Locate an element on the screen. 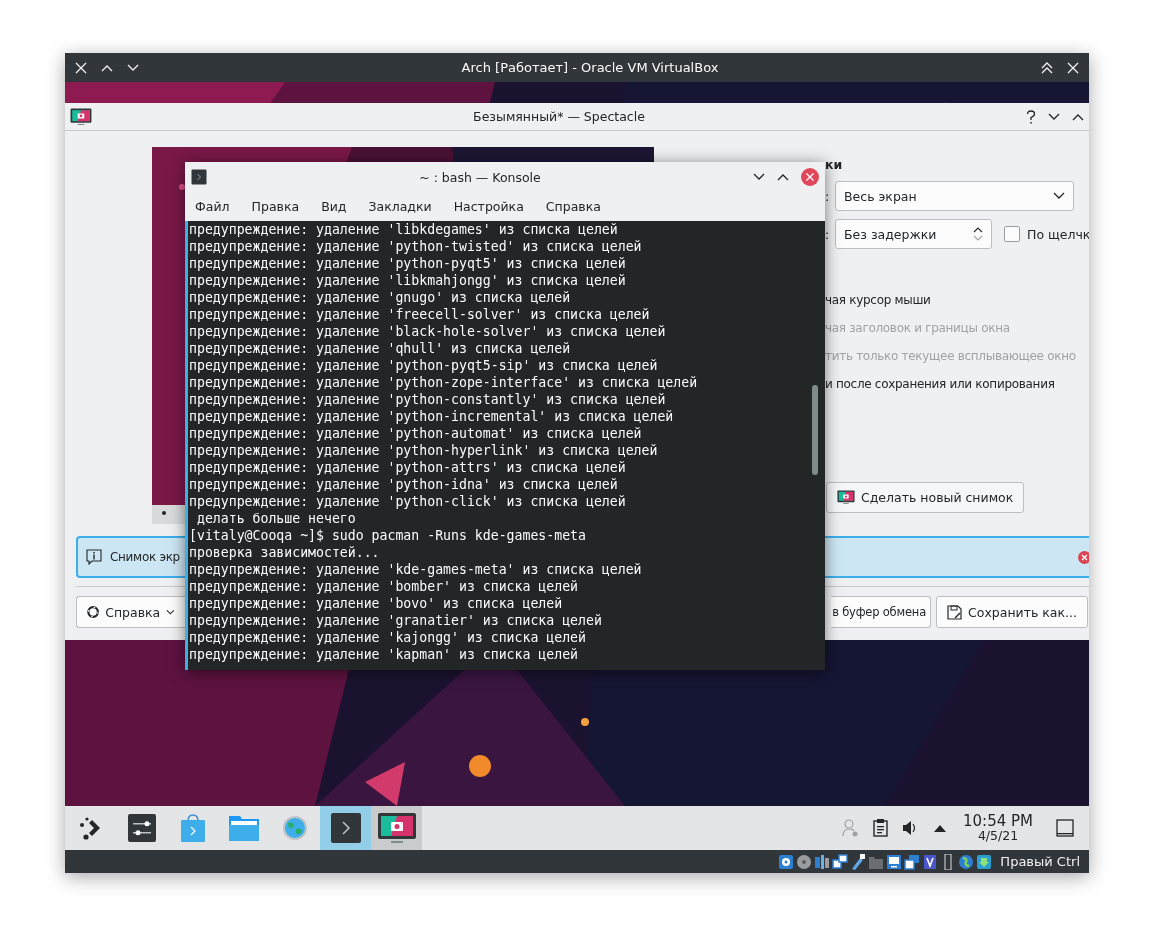  desktop-icon is located at coordinates (1065, 828).